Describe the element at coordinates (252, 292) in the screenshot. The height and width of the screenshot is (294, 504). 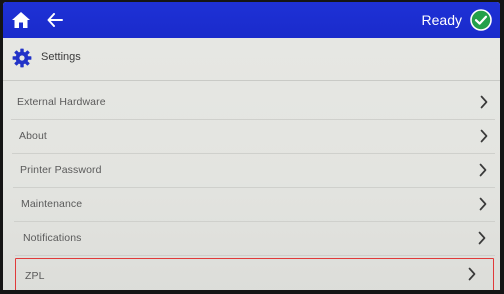
I see `bezel-edge` at that location.